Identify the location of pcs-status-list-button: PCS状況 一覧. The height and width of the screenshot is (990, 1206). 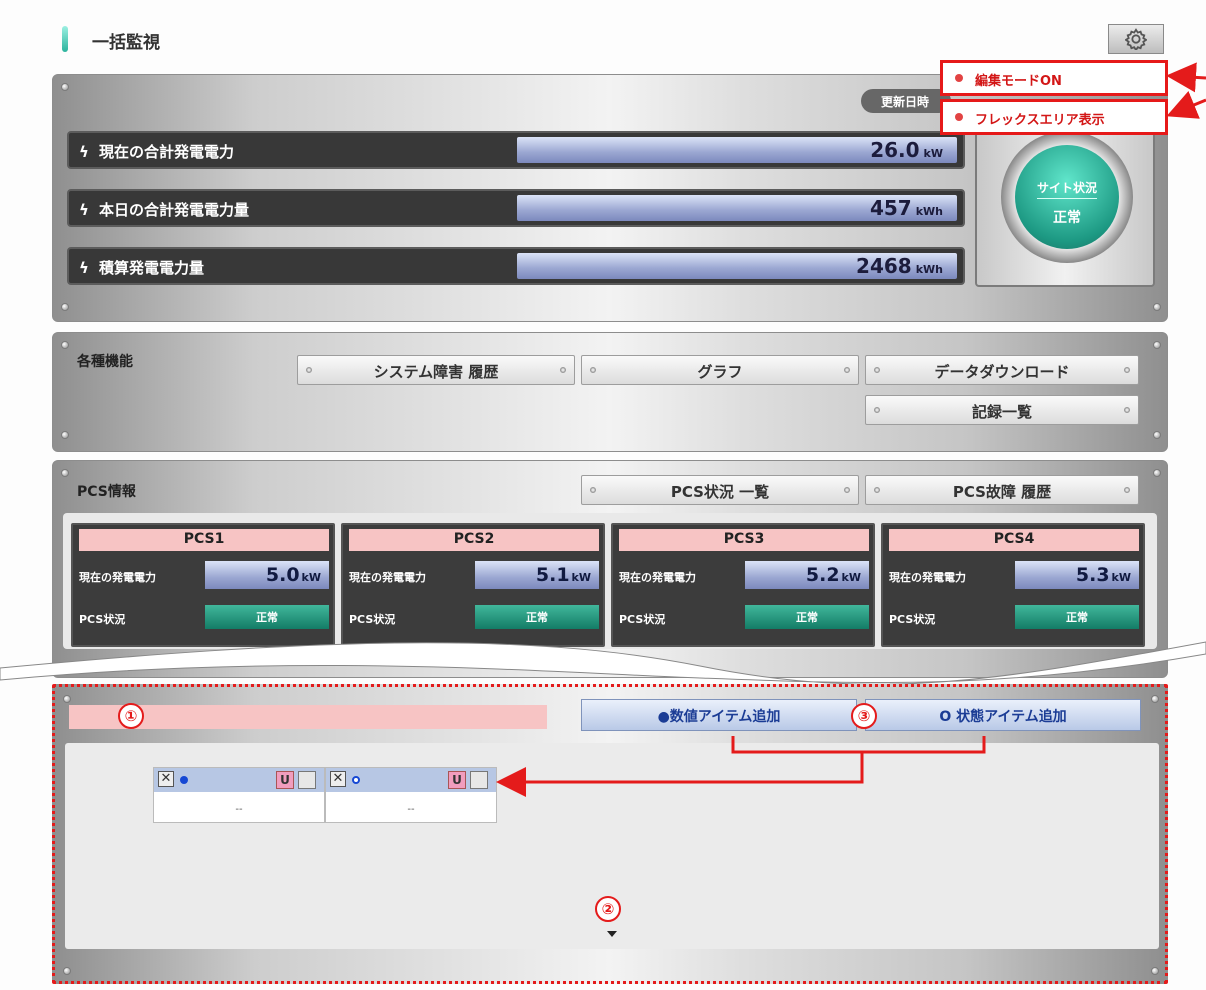
(720, 490).